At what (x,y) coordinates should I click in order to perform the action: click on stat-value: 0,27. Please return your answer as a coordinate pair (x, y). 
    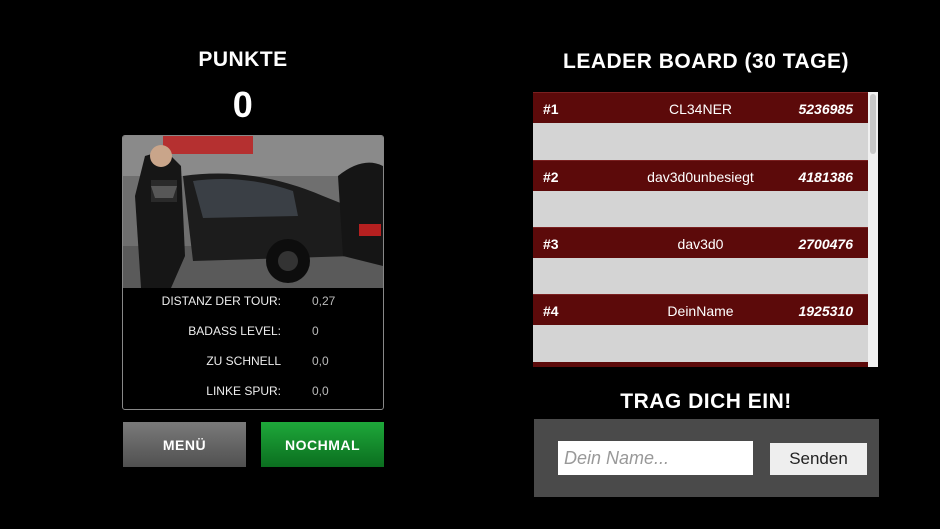
    Looking at the image, I should click on (324, 301).